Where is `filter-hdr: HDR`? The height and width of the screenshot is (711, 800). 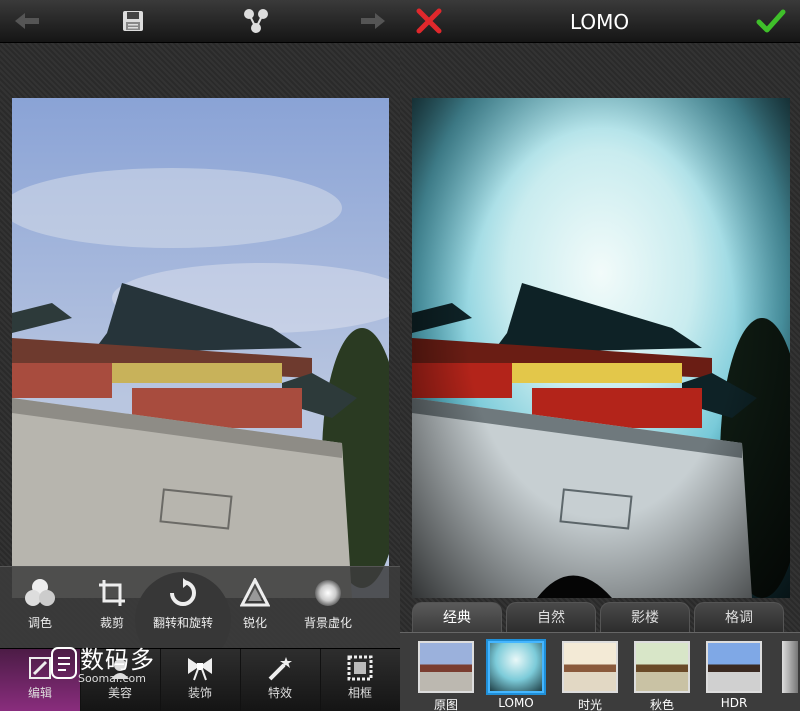
filter-hdr: HDR is located at coordinates (734, 675).